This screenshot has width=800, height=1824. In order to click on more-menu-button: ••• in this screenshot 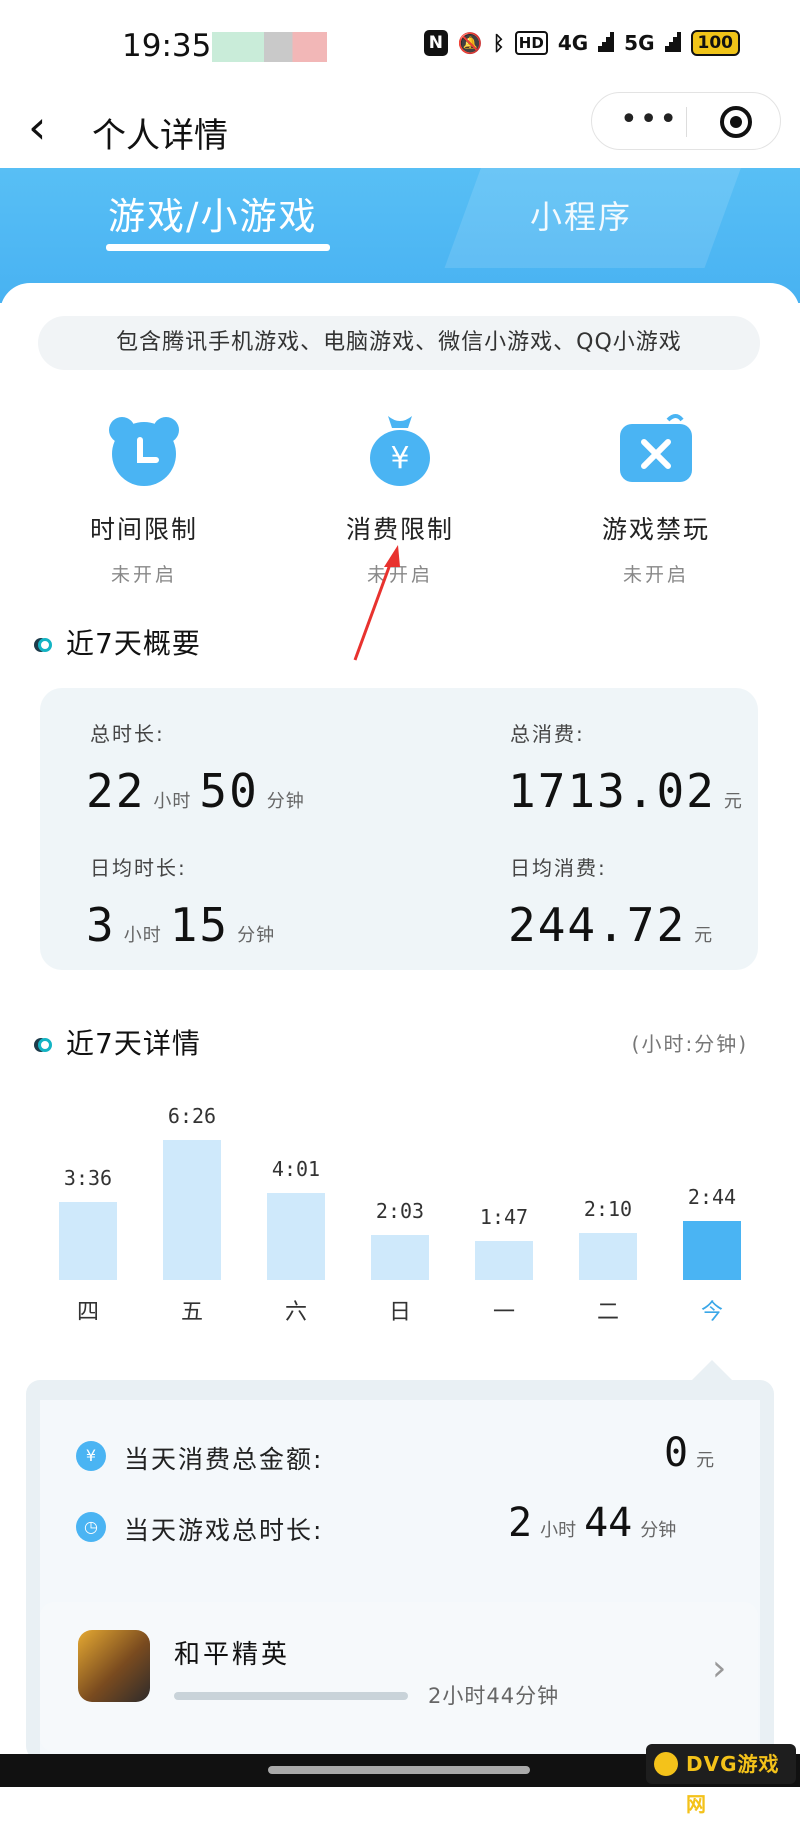, I will do `click(649, 120)`.